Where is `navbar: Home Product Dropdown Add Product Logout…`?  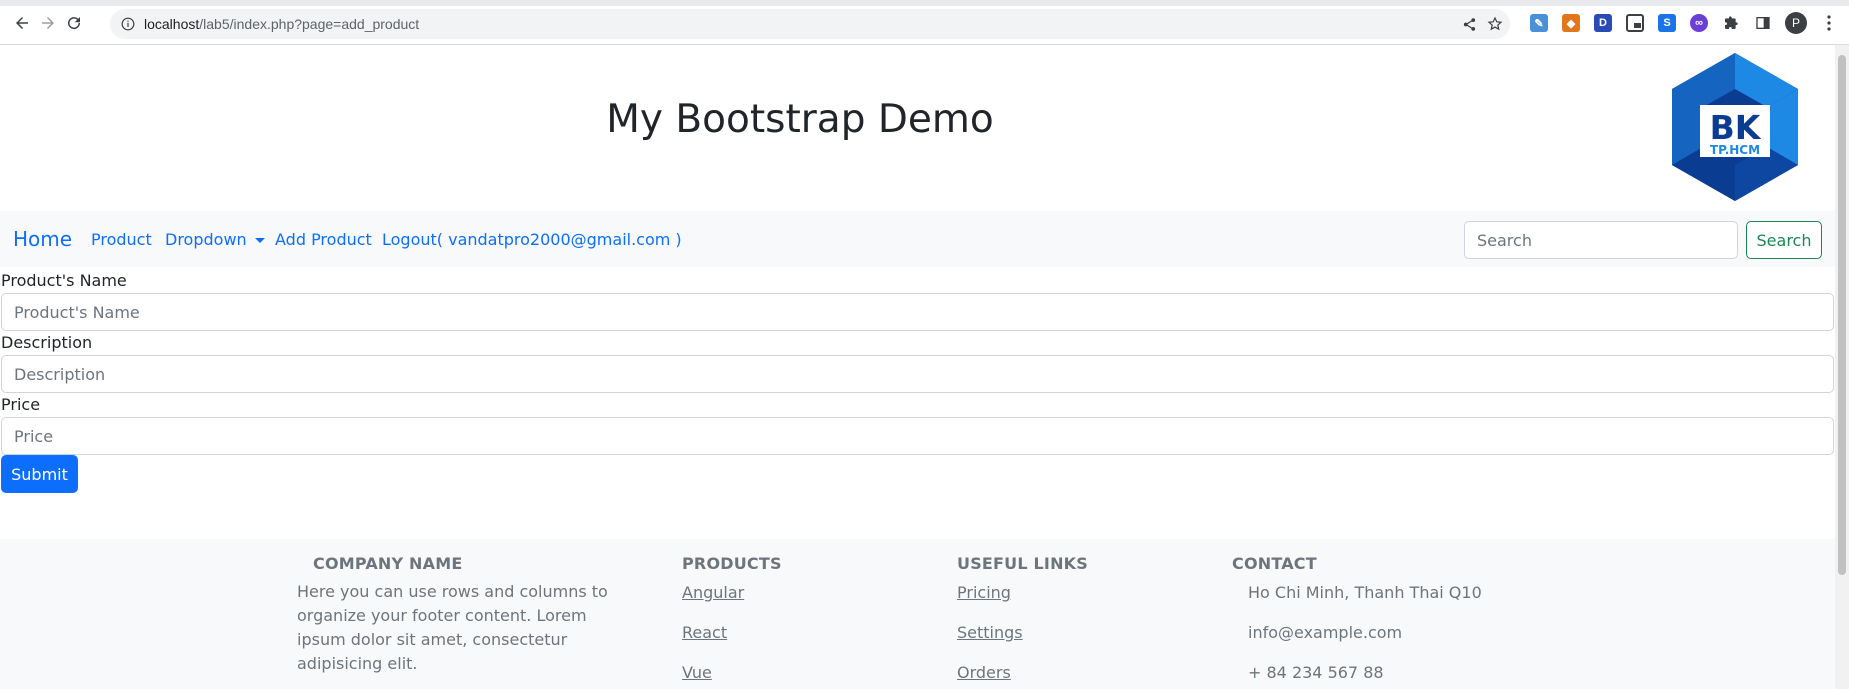 navbar: Home Product Dropdown Add Product Logout… is located at coordinates (917, 239).